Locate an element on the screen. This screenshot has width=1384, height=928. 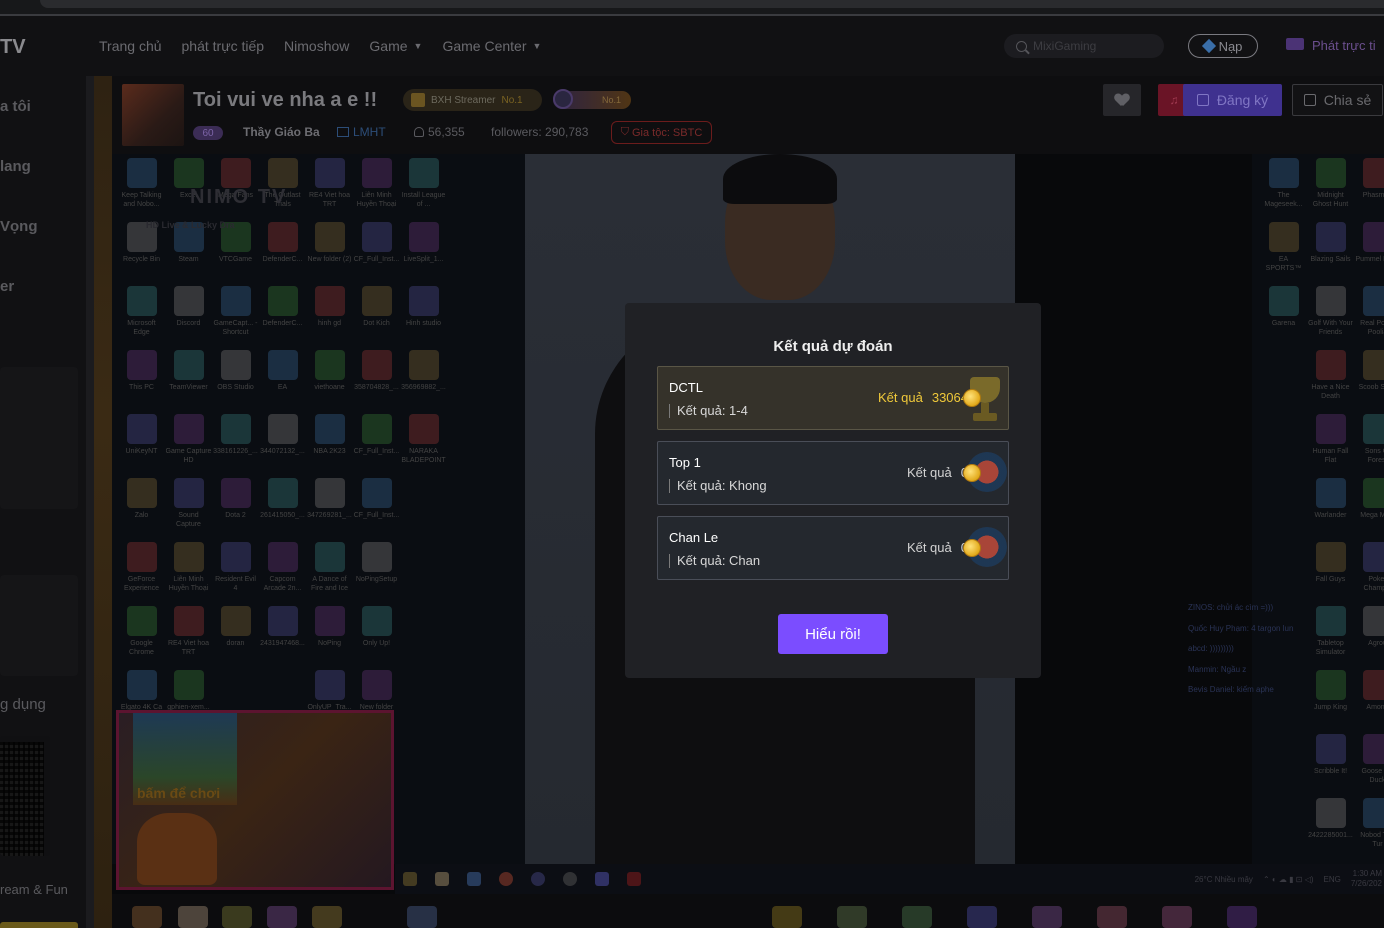
clan-badge: ⛉ Gia tộc: SBTC is located at coordinates (661, 132).